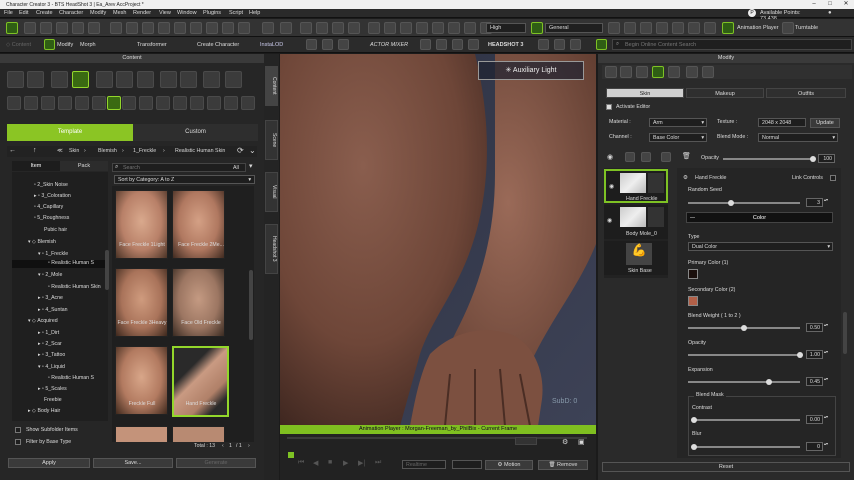 Image resolution: width=854 pixels, height=480 pixels. I want to click on menu-modify: Modify, so click(98, 13).